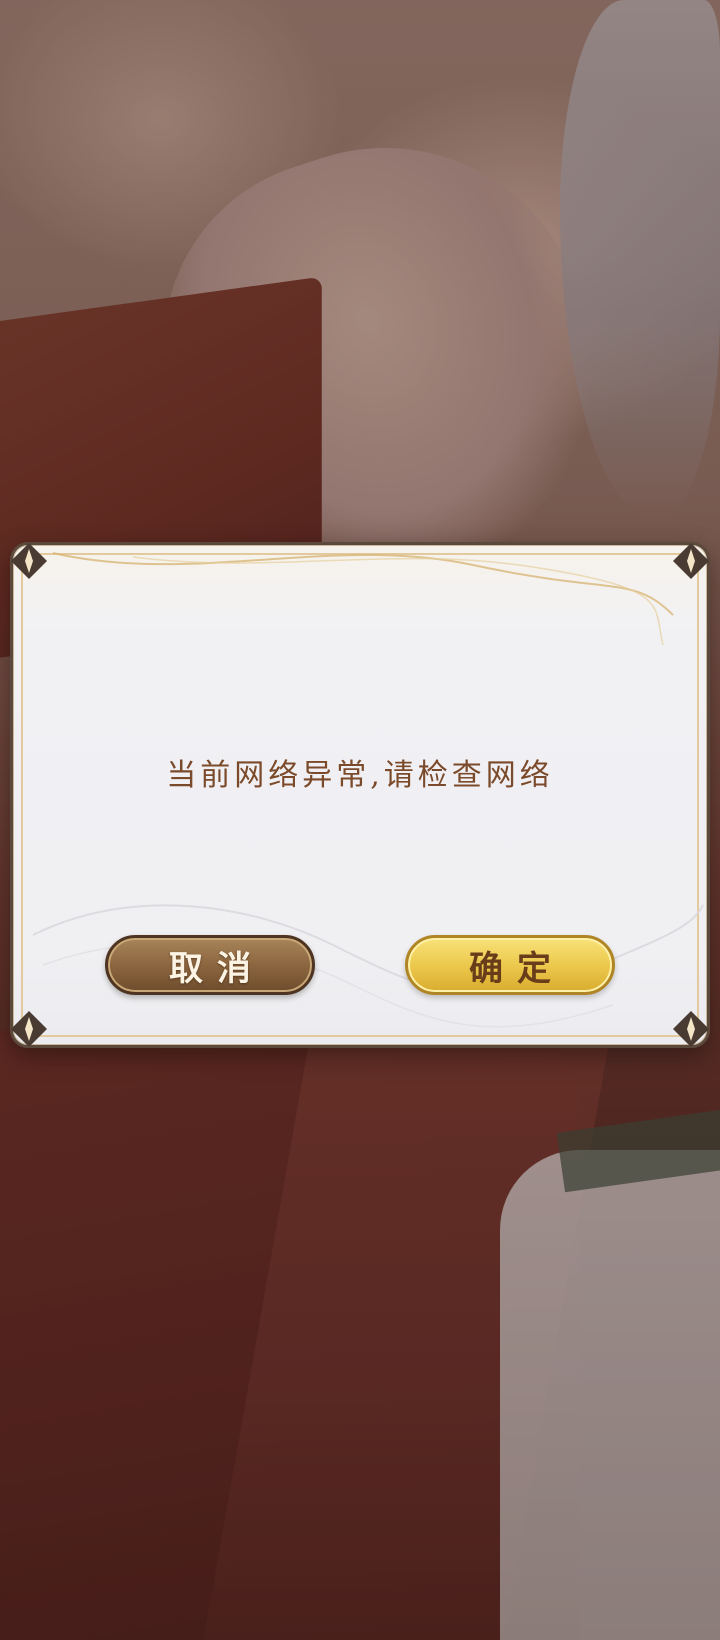  What do you see at coordinates (210, 965) in the screenshot?
I see `cancel-button: 取消` at bounding box center [210, 965].